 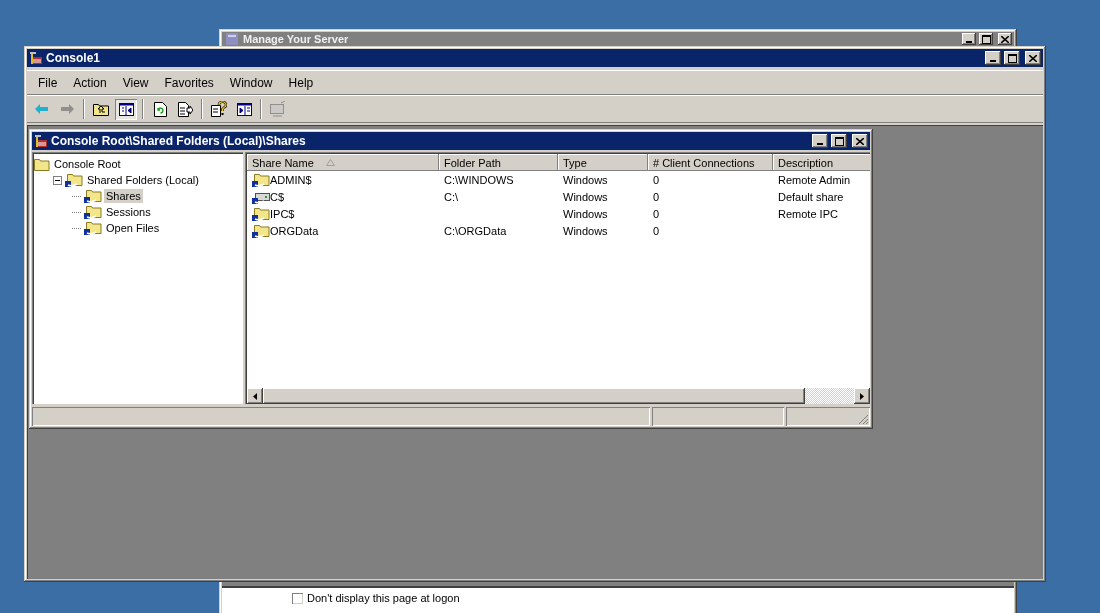 I want to click on up-folder-icon, so click(x=101, y=109).